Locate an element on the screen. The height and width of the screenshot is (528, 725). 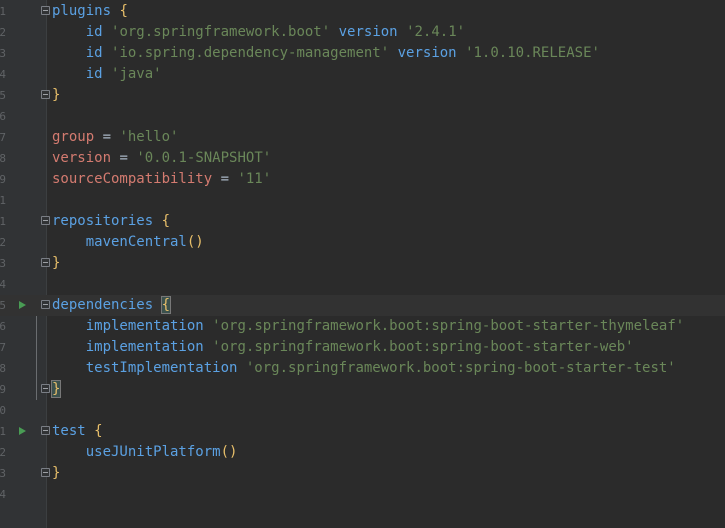
code-token: 'org.springframework.boot' is located at coordinates (221, 32).